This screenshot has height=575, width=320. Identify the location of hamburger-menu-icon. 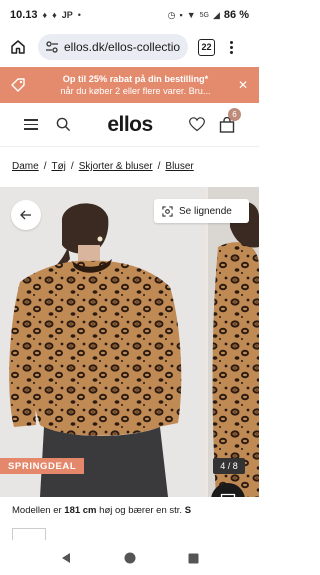
(31, 124).